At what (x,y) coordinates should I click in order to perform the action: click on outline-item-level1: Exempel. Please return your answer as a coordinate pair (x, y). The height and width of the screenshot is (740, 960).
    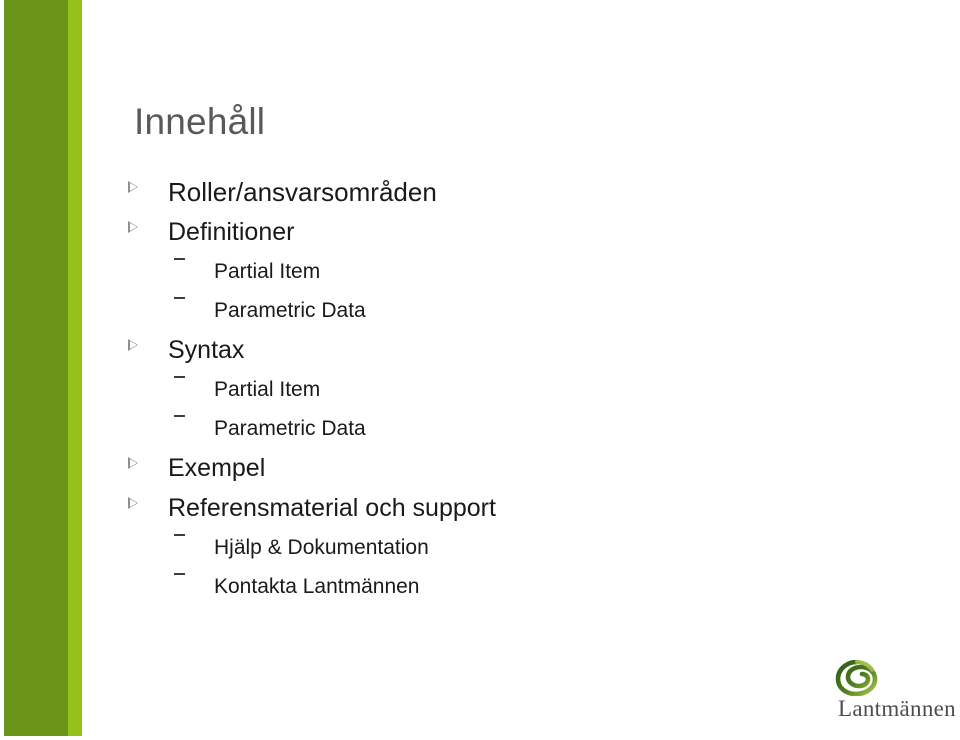
    Looking at the image, I should click on (508, 468).